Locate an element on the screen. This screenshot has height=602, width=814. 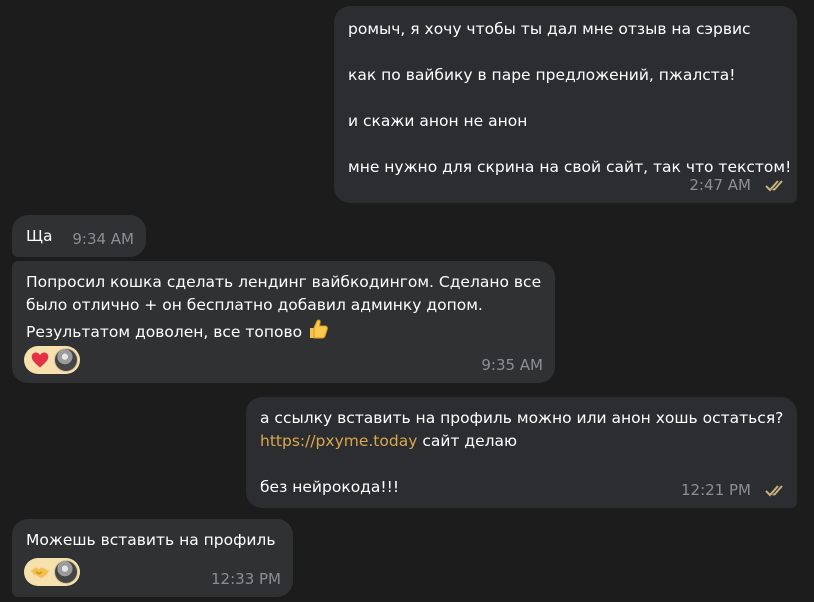
message-incoming: Ща 9:34 AM is located at coordinates (79, 236).